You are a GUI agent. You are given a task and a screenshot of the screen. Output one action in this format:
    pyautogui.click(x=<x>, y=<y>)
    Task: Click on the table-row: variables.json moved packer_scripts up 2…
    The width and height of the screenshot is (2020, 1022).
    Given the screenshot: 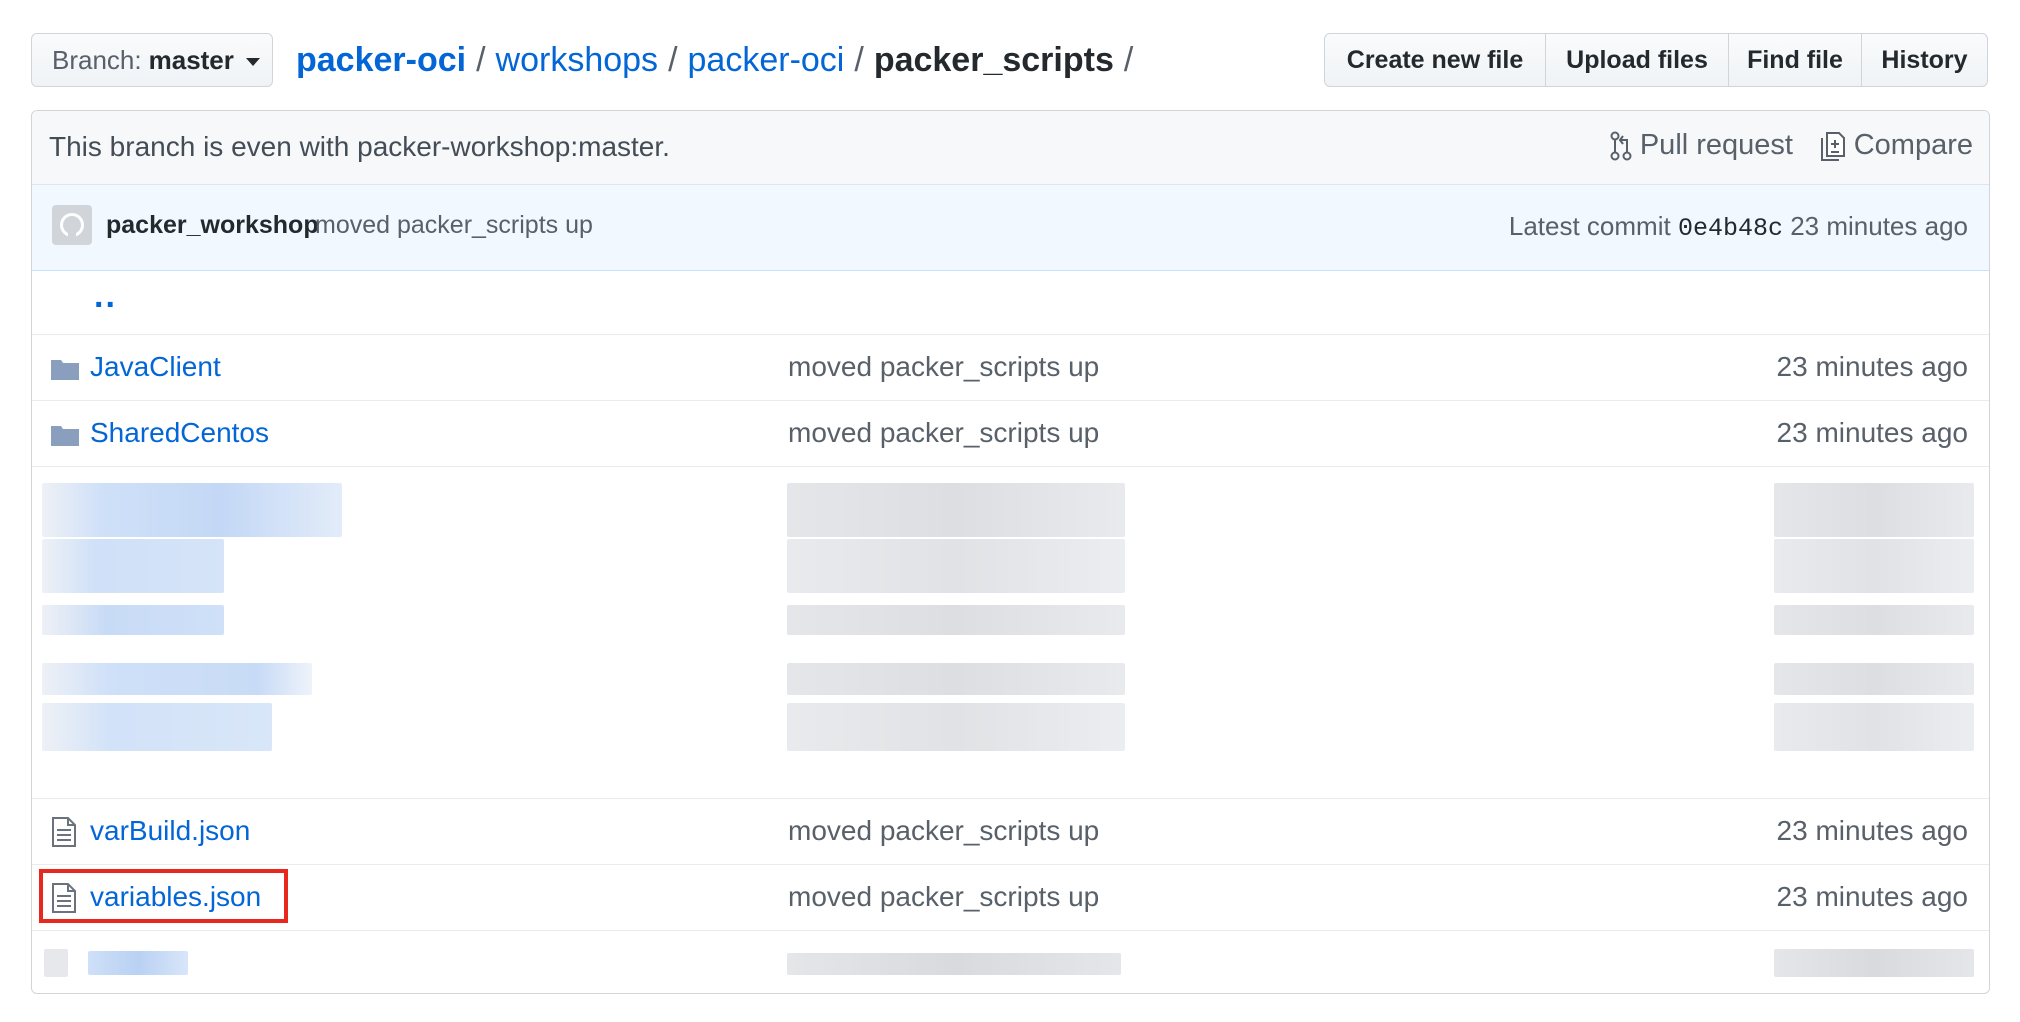 What is the action you would take?
    pyautogui.click(x=1010, y=898)
    